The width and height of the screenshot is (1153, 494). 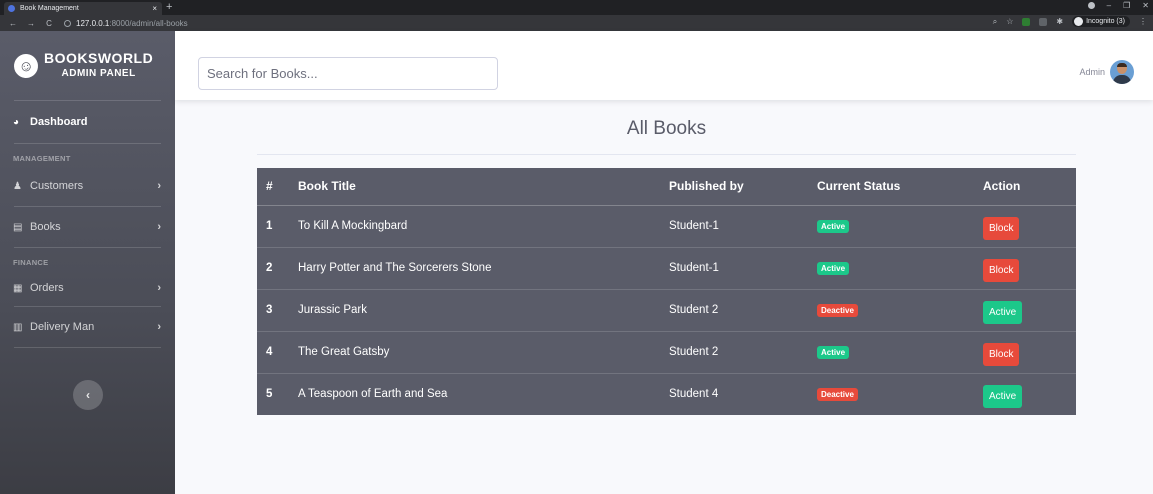 What do you see at coordinates (1009, 21) in the screenshot?
I see `star-icon: ☆` at bounding box center [1009, 21].